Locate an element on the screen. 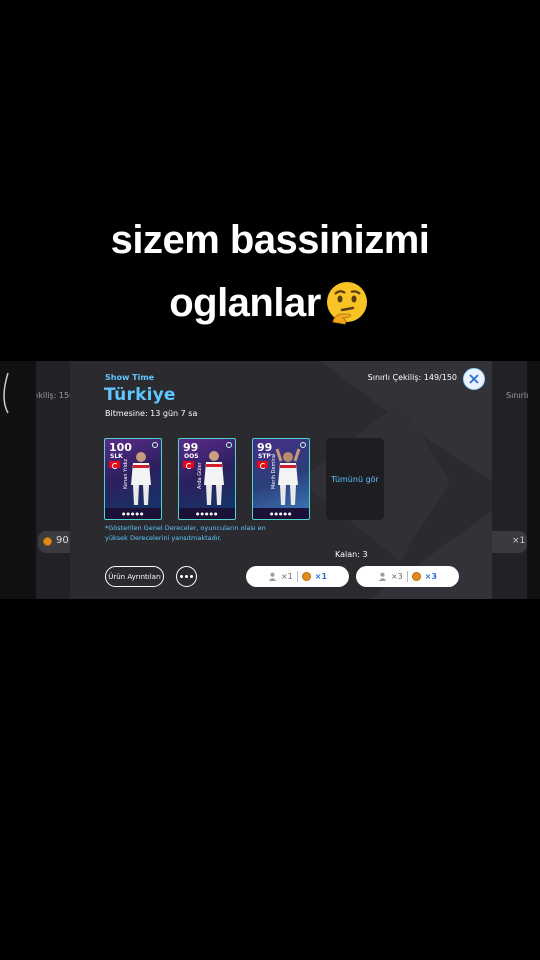 This screenshot has width=540, height=960. draw-multi-cost: ×3 is located at coordinates (431, 576).